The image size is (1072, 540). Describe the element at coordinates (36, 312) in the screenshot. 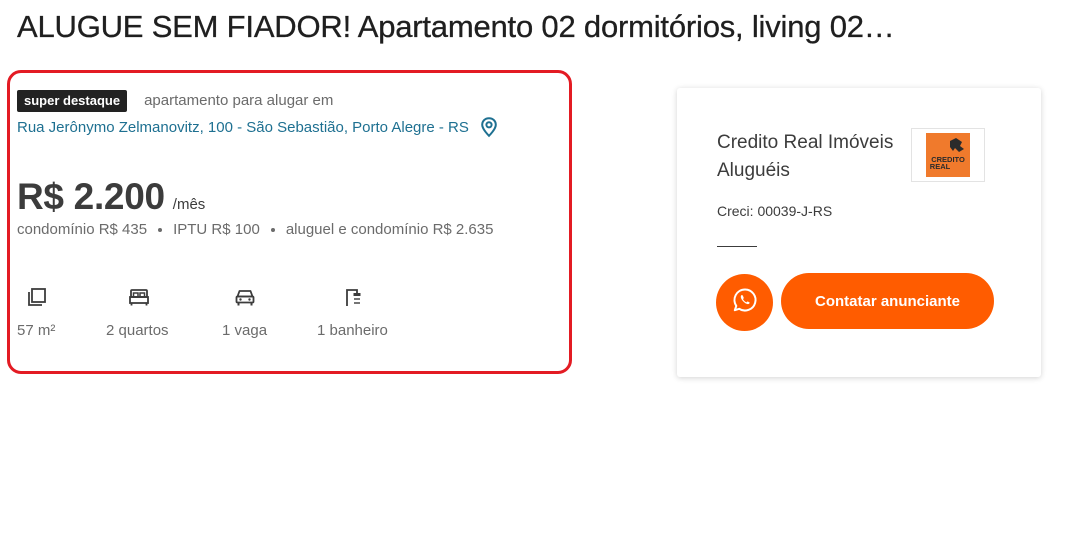

I see `feature-area: 57 m²` at that location.